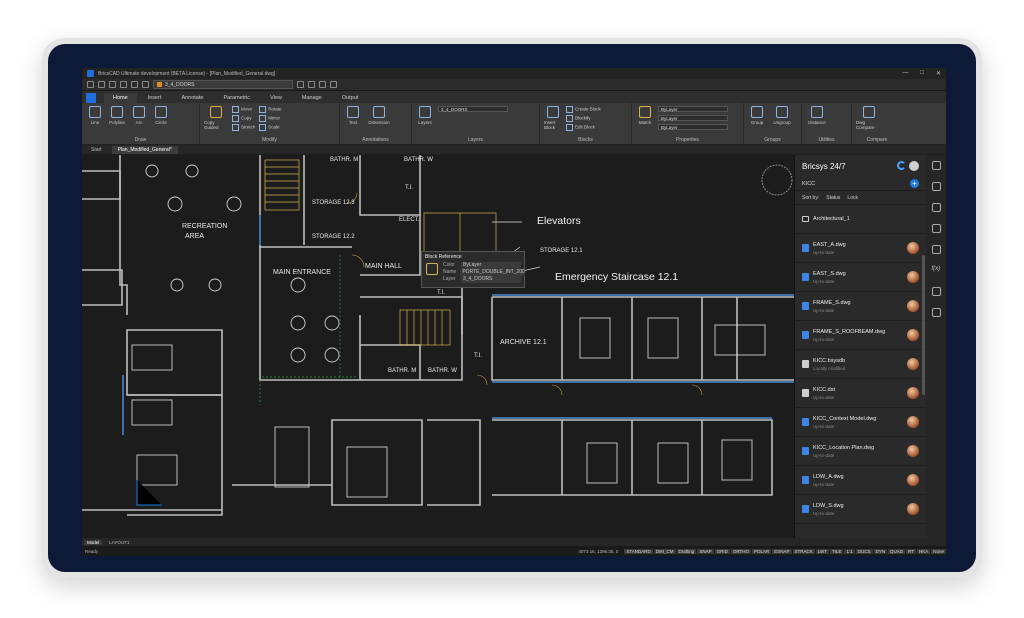 The height and width of the screenshot is (618, 1024). I want to click on list-item: LDW_A.dwg Up-to-date, so click(860, 480).